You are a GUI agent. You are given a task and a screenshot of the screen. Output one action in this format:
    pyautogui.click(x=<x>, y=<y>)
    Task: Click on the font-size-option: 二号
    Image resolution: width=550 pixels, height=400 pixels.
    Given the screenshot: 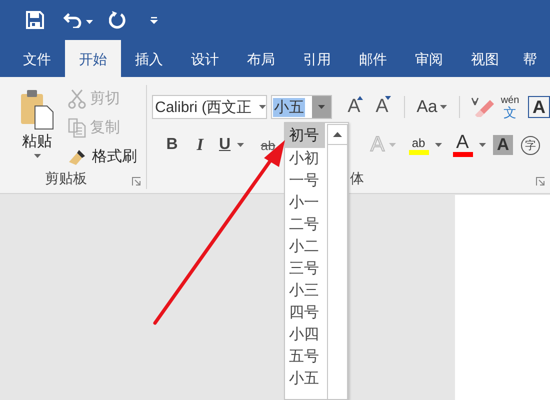 What is the action you would take?
    pyautogui.click(x=305, y=225)
    